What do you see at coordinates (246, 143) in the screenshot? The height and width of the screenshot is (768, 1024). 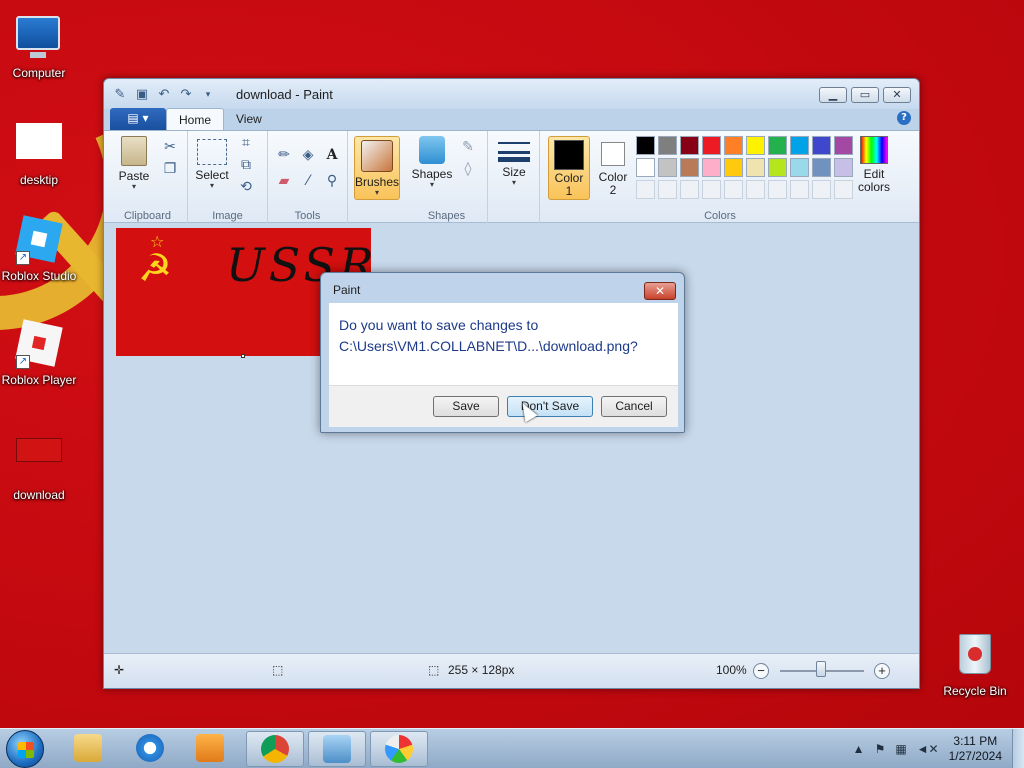 I see `crop-icon: ⌗` at bounding box center [246, 143].